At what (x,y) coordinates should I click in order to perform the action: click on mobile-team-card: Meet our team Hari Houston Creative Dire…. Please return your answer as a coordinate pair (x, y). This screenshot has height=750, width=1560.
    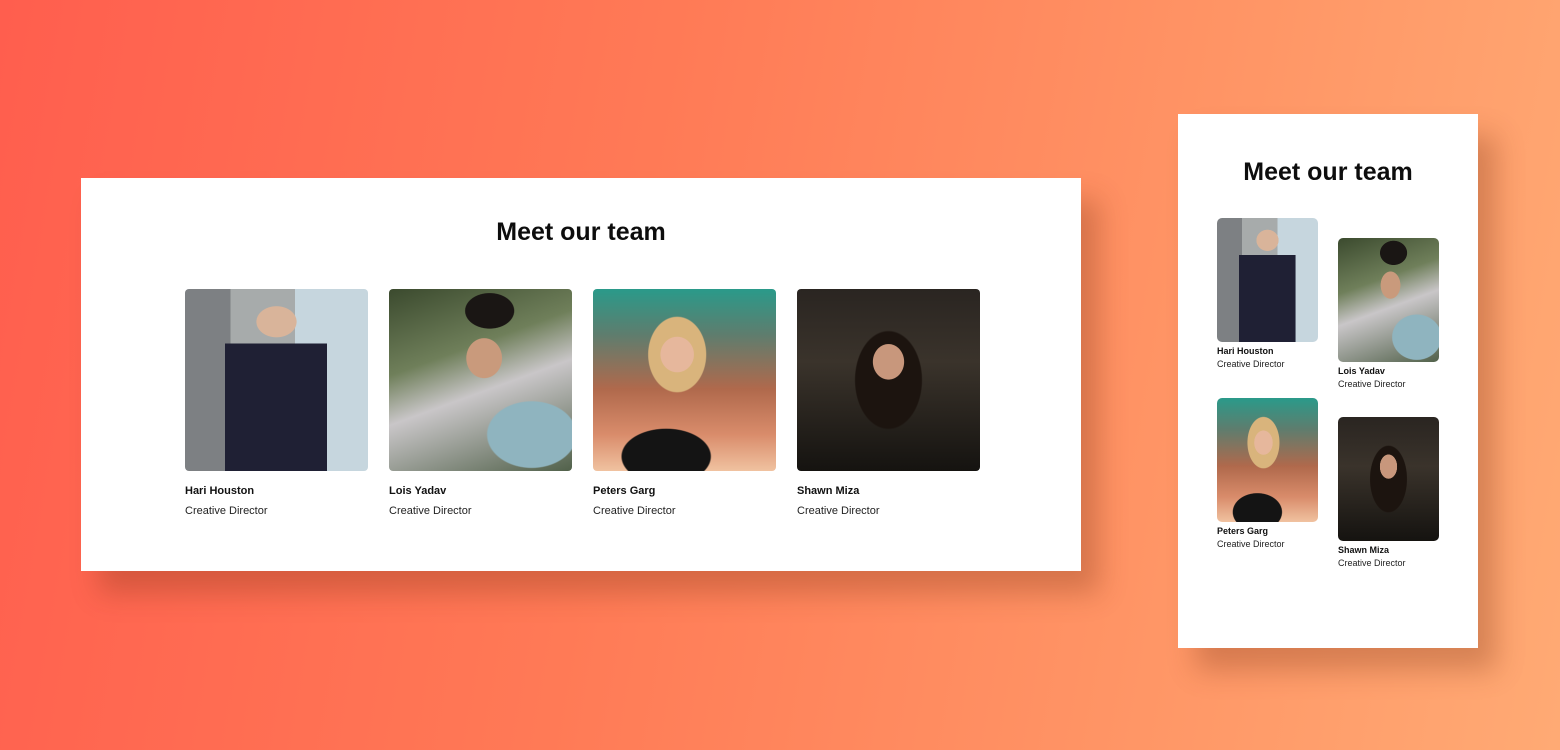
    Looking at the image, I should click on (1328, 381).